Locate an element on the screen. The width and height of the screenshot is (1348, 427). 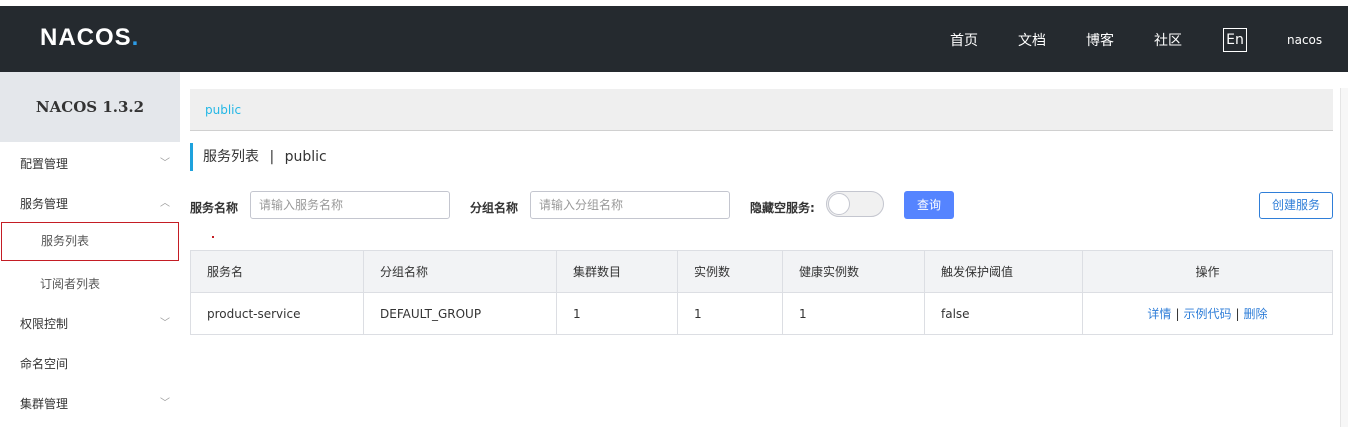
cell-protect-threshold: false is located at coordinates (1003, 313).